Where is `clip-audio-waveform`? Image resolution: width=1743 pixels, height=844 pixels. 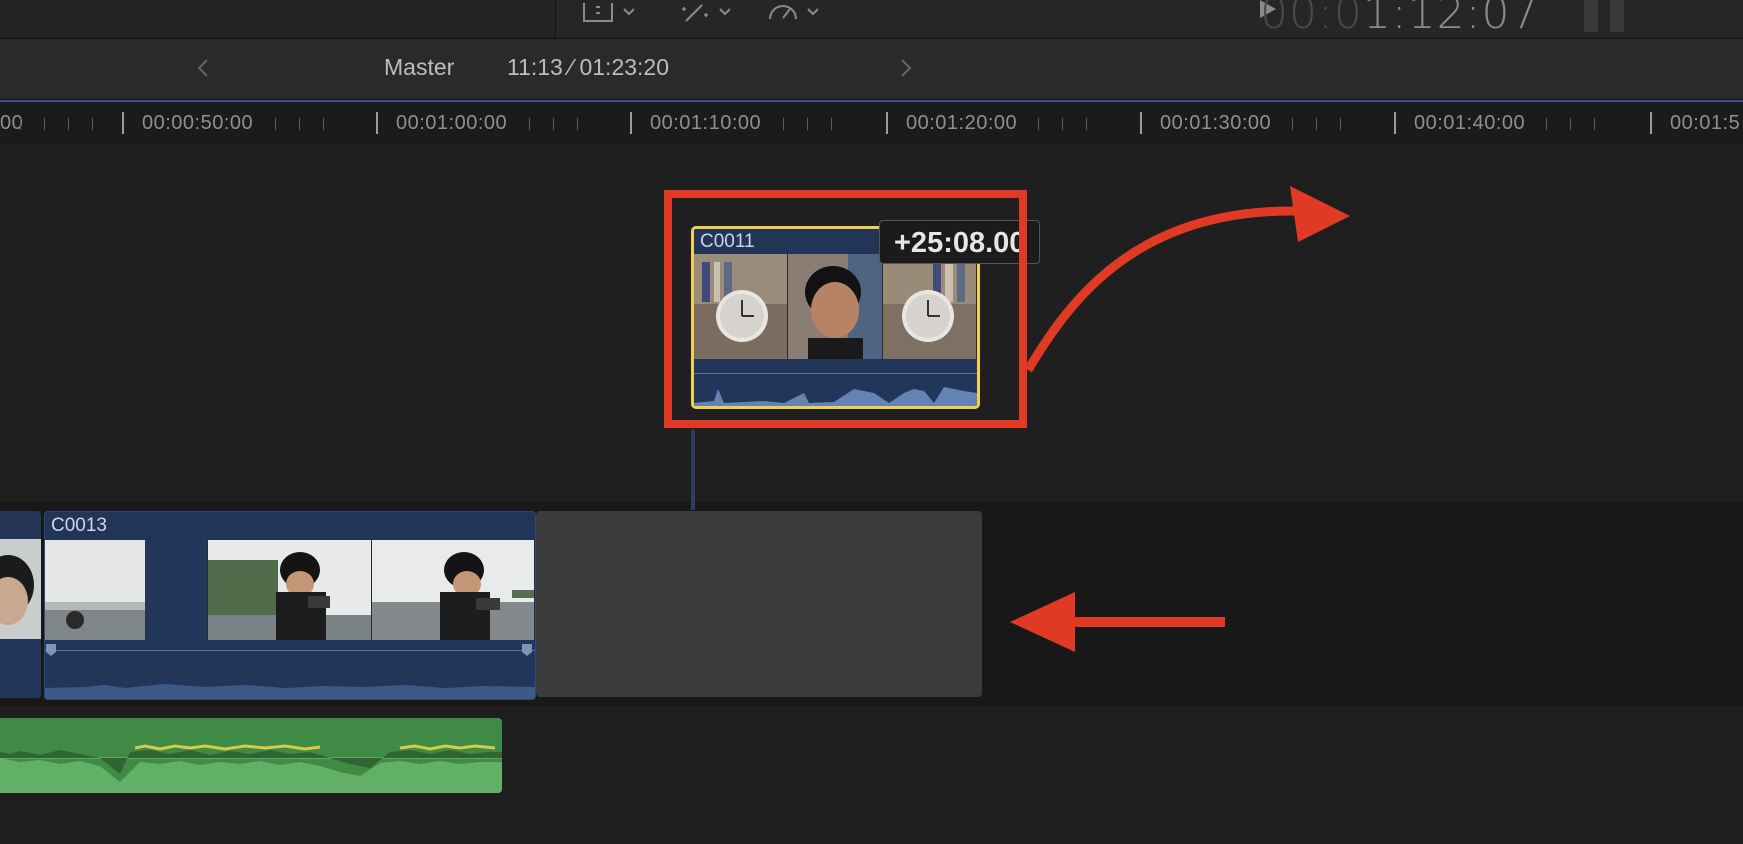
clip-audio-waveform is located at coordinates (290, 669).